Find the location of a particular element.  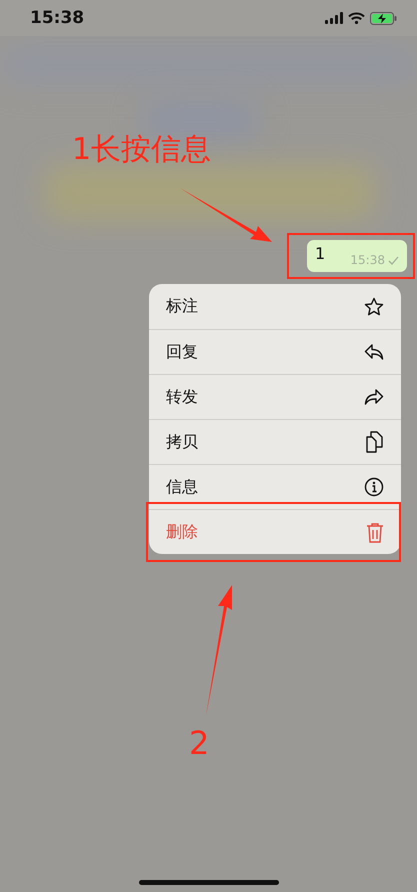

forward-icon is located at coordinates (374, 397).